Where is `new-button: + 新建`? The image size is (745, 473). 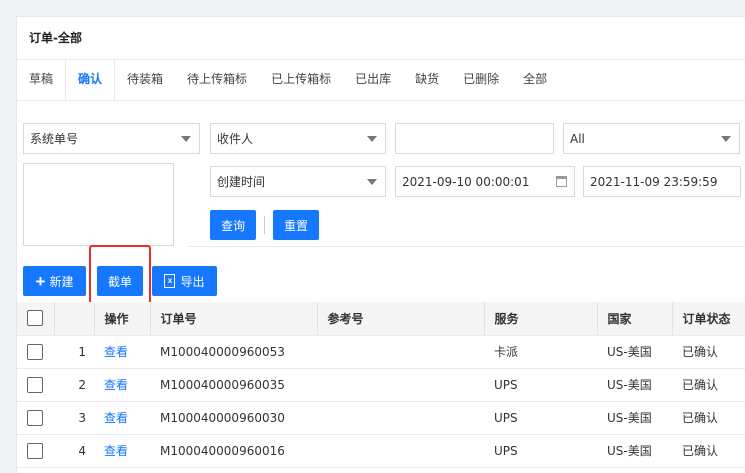 new-button: + 新建 is located at coordinates (54, 281).